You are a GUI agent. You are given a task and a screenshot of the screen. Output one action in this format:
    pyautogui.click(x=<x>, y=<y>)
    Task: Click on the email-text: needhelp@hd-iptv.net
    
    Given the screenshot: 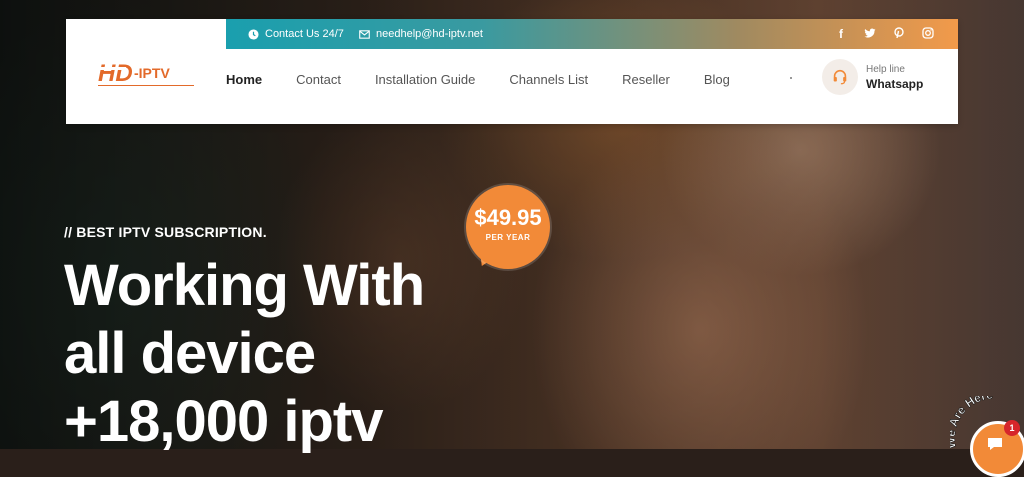 What is the action you would take?
    pyautogui.click(x=429, y=34)
    